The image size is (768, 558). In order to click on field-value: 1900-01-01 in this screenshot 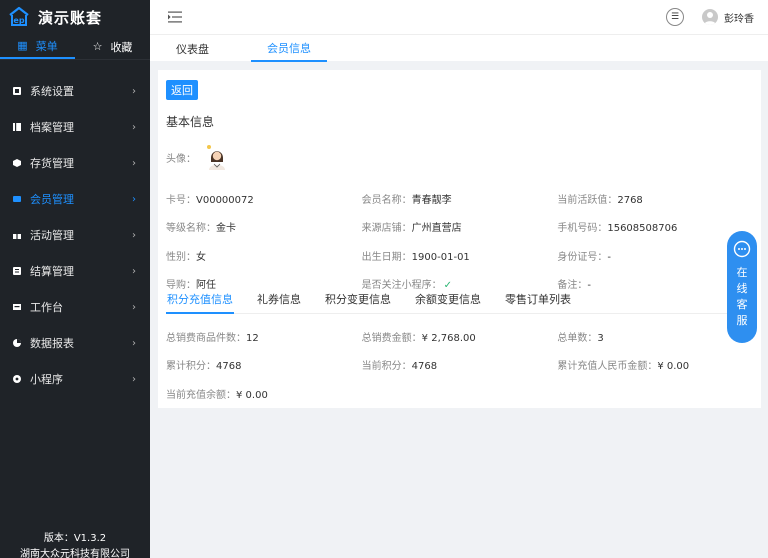, I will do `click(440, 257)`.